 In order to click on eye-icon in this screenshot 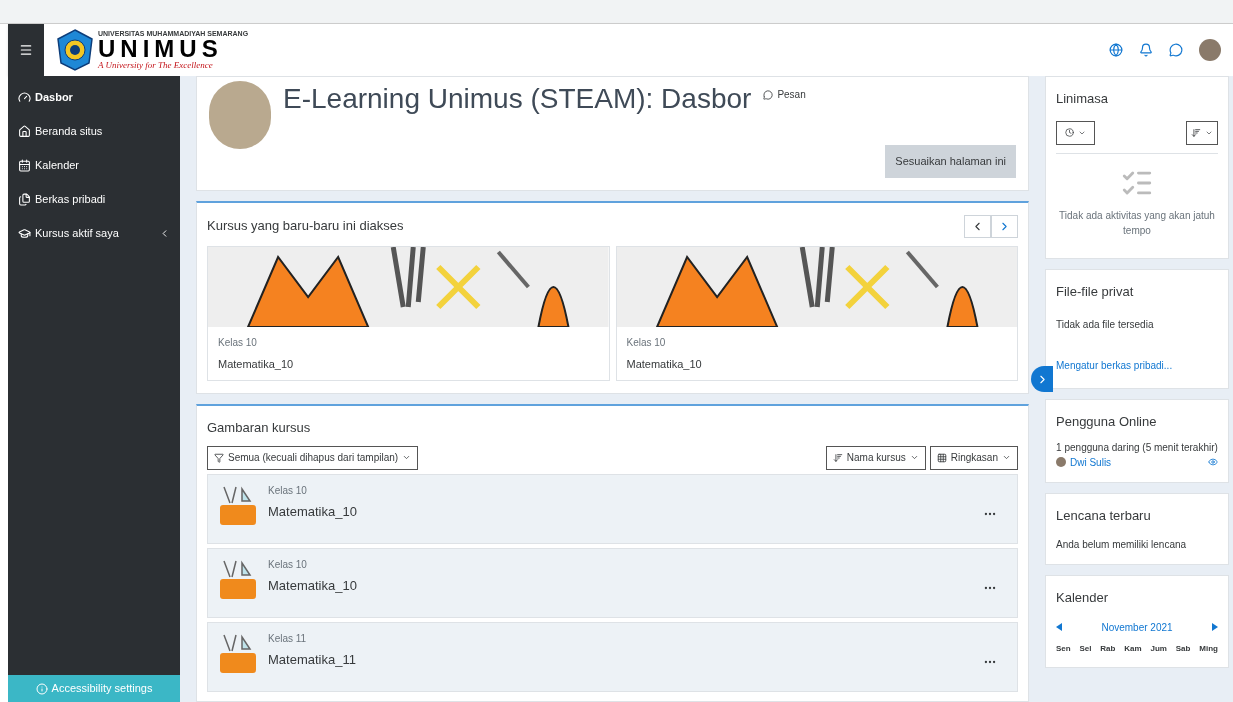, I will do `click(1213, 462)`.